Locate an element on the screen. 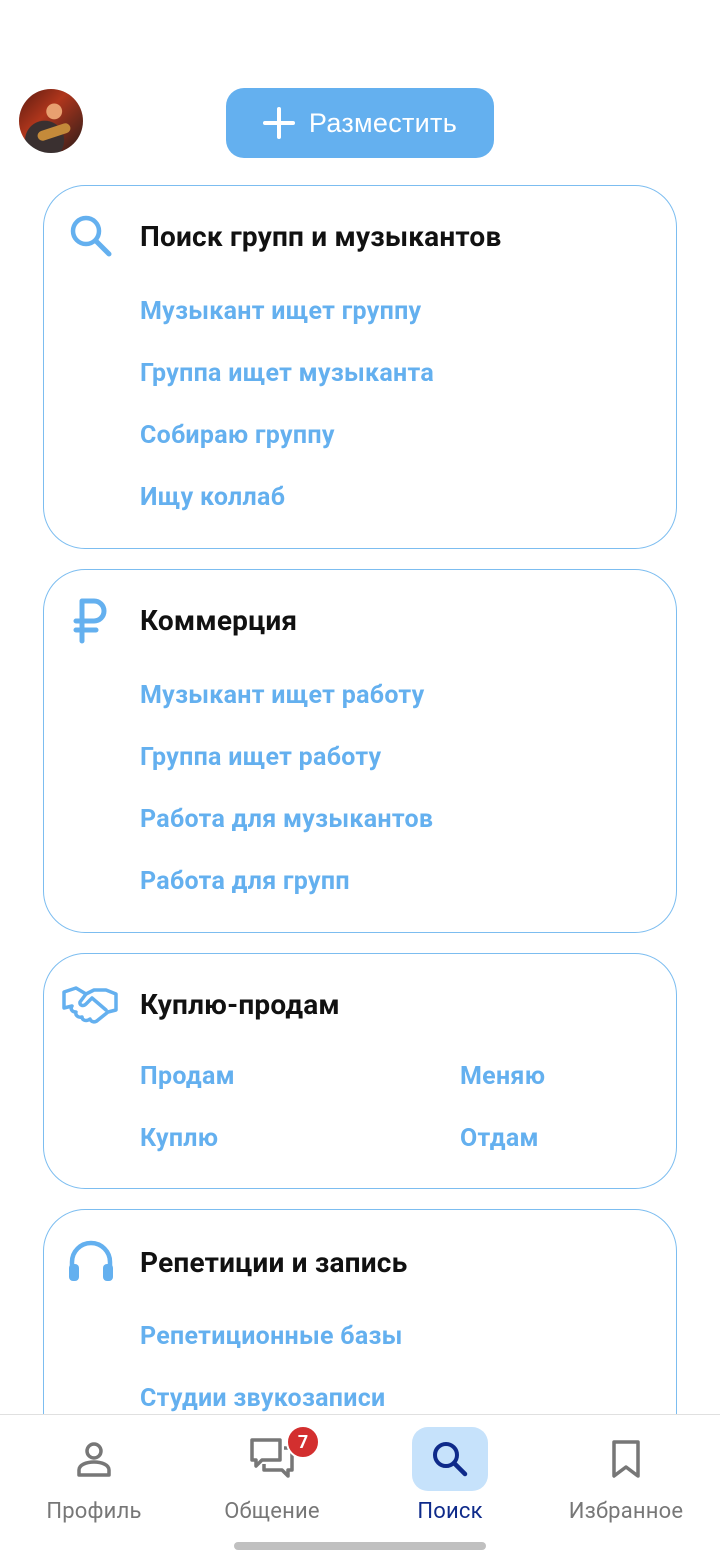  link-sell: Продам is located at coordinates (187, 1076).